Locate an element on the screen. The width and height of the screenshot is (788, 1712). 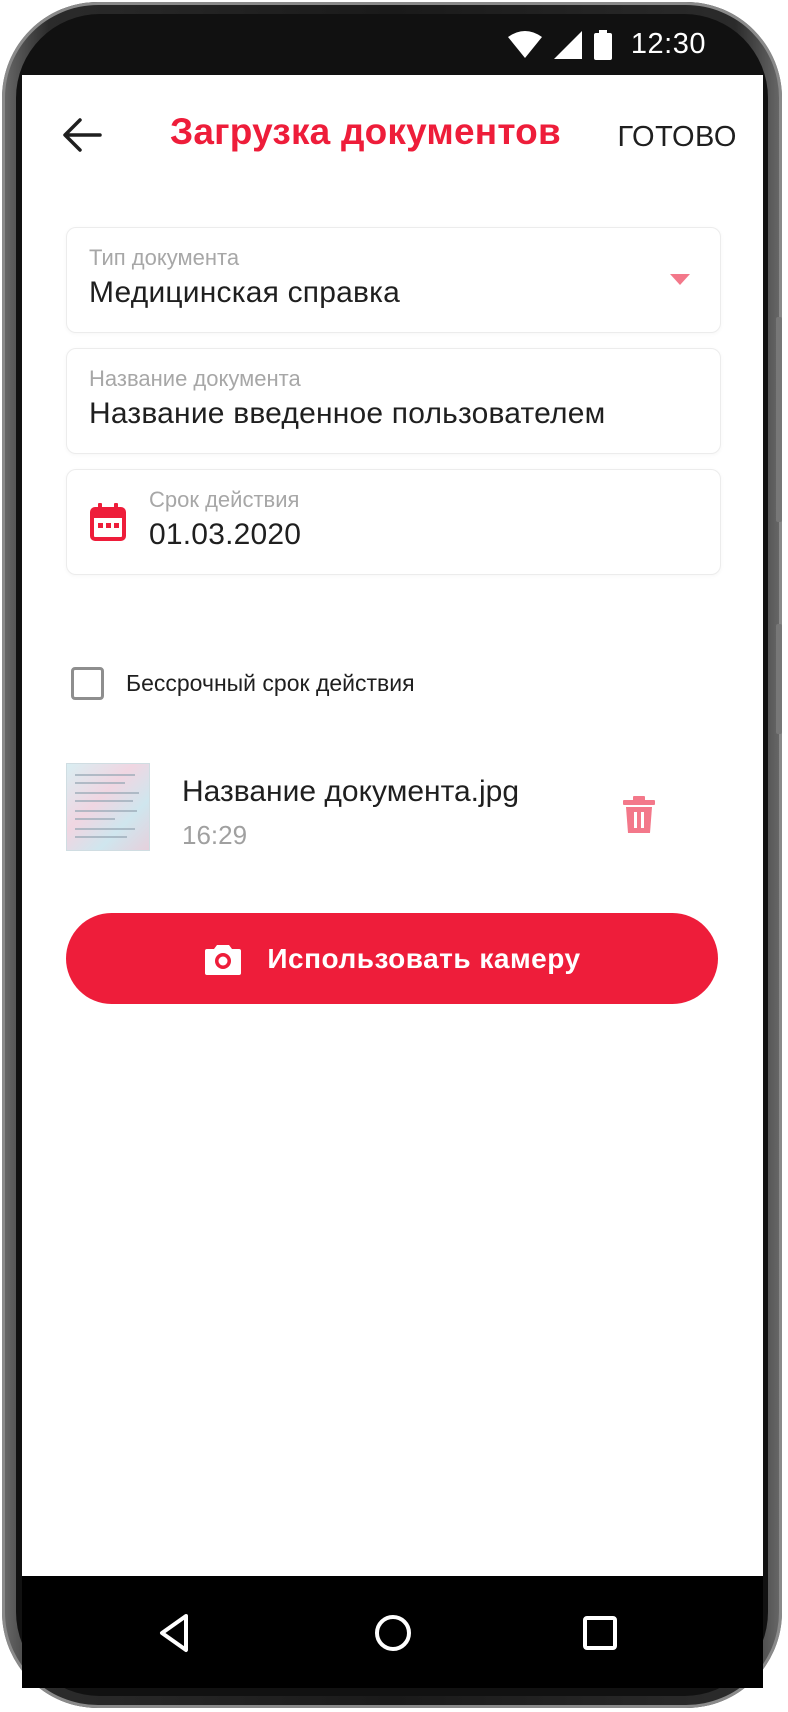
battery-icon is located at coordinates (603, 45).